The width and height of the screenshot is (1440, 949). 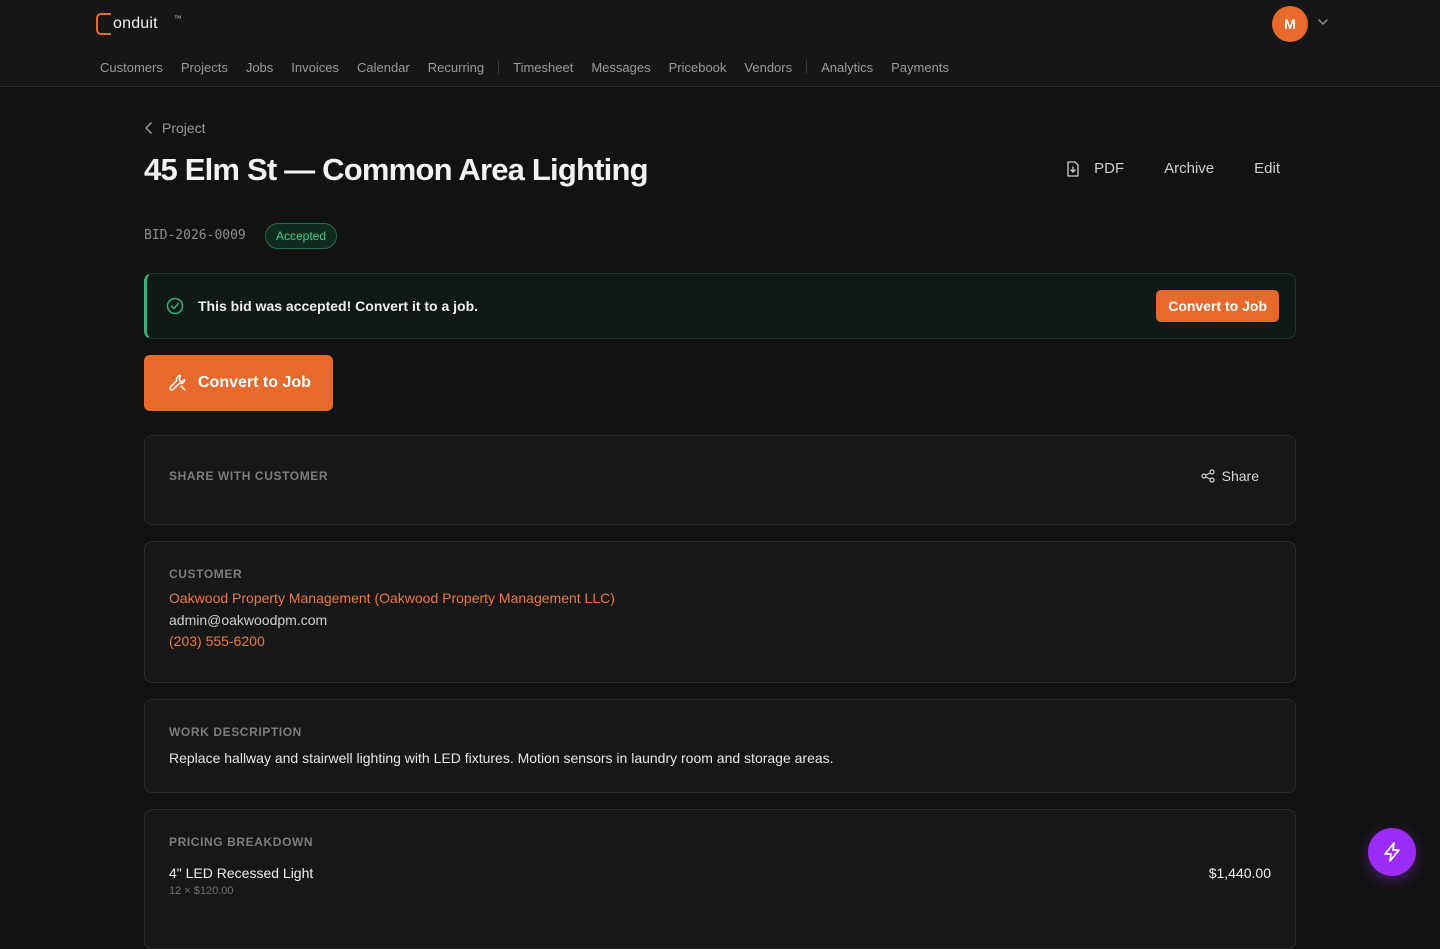 What do you see at coordinates (248, 620) in the screenshot?
I see `customer-email: admin@oakwoodpm.com` at bounding box center [248, 620].